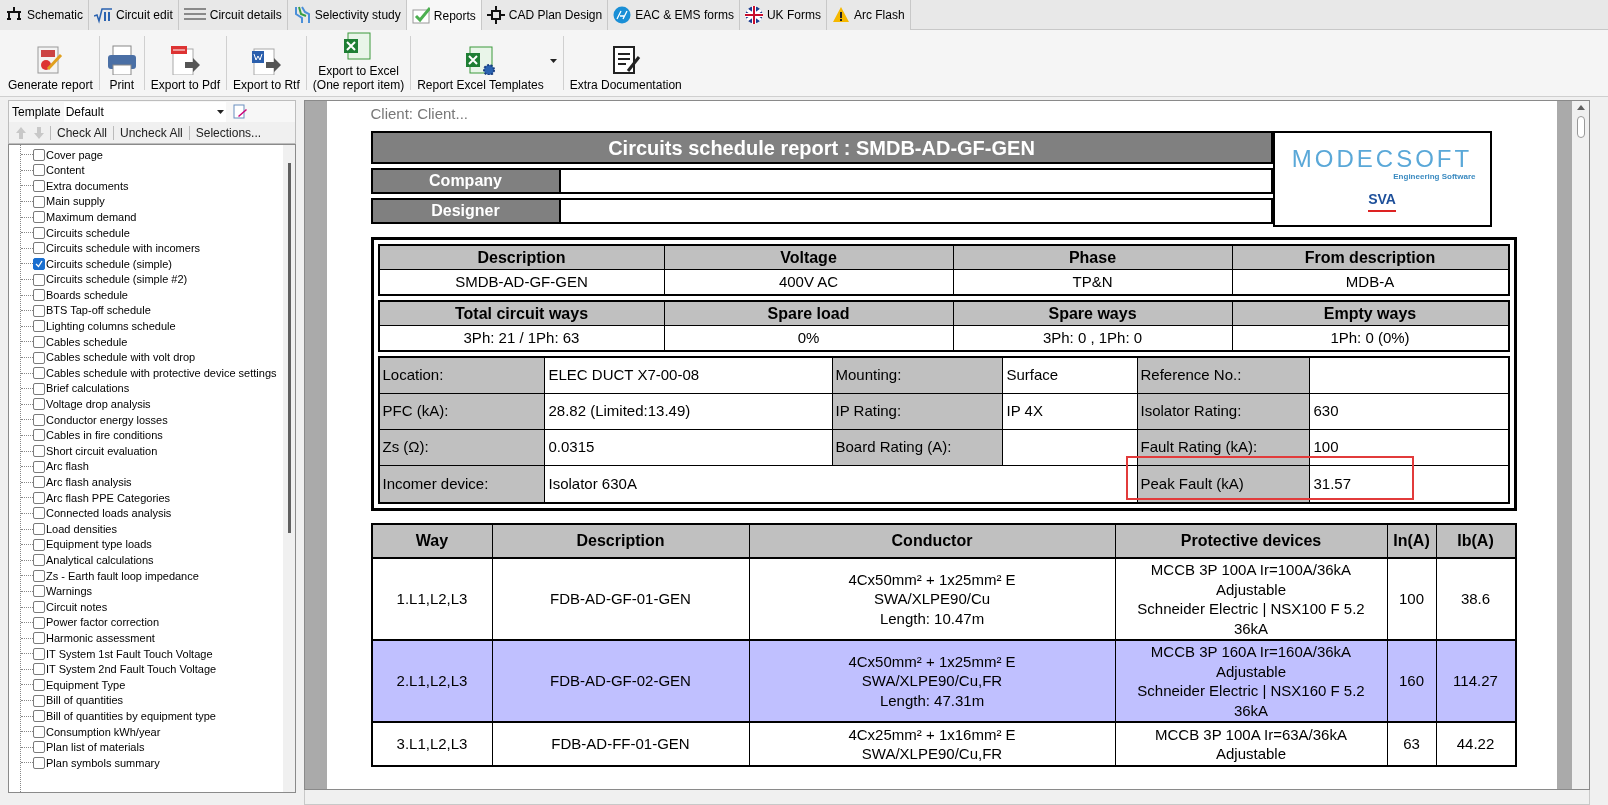  I want to click on action-button: Uncheck All, so click(151, 132).